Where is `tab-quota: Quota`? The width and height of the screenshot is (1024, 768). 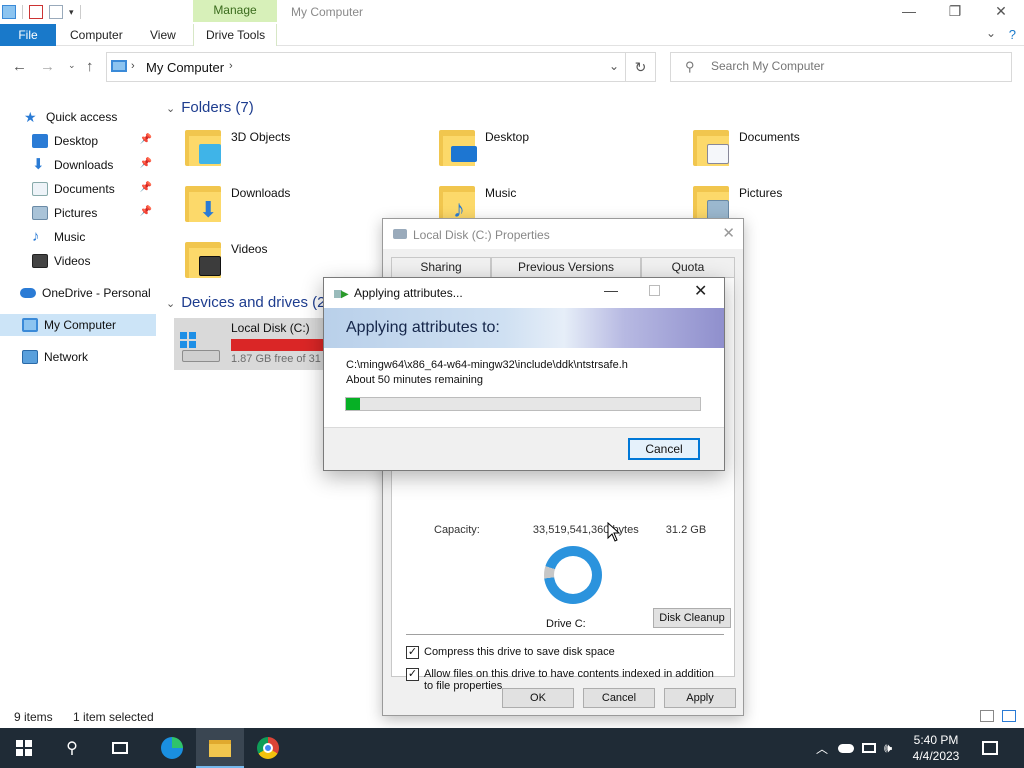 tab-quota: Quota is located at coordinates (688, 267).